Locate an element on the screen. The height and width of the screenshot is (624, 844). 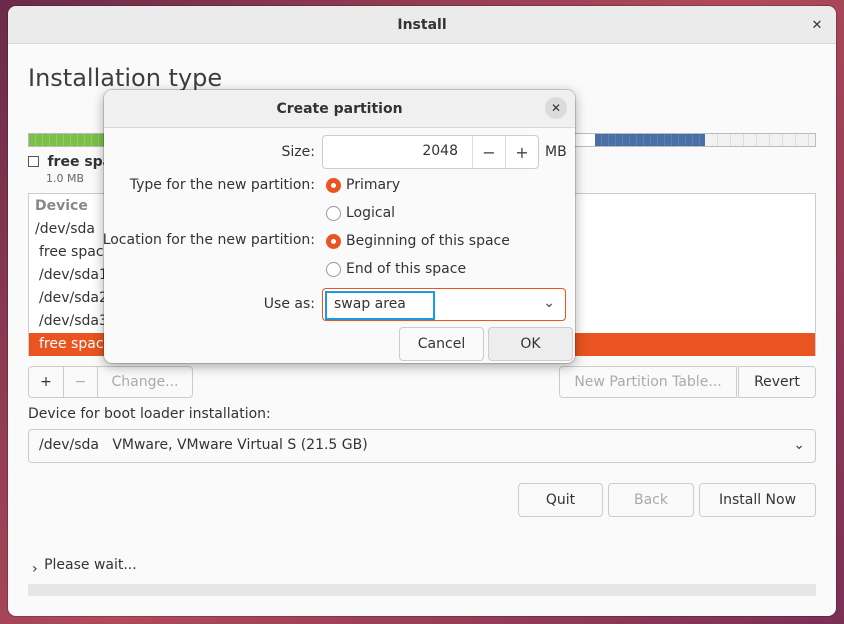
minus-icon: − is located at coordinates (489, 152).